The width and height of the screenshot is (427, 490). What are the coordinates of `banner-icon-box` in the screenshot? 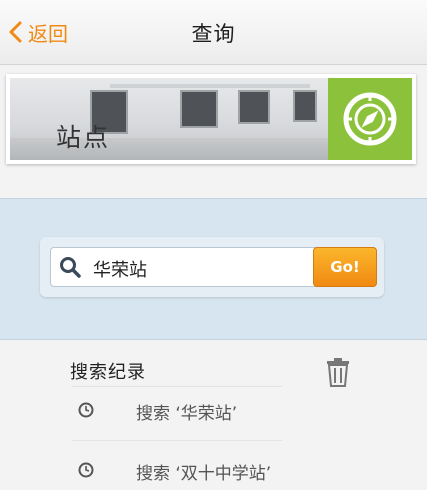 It's located at (370, 119).